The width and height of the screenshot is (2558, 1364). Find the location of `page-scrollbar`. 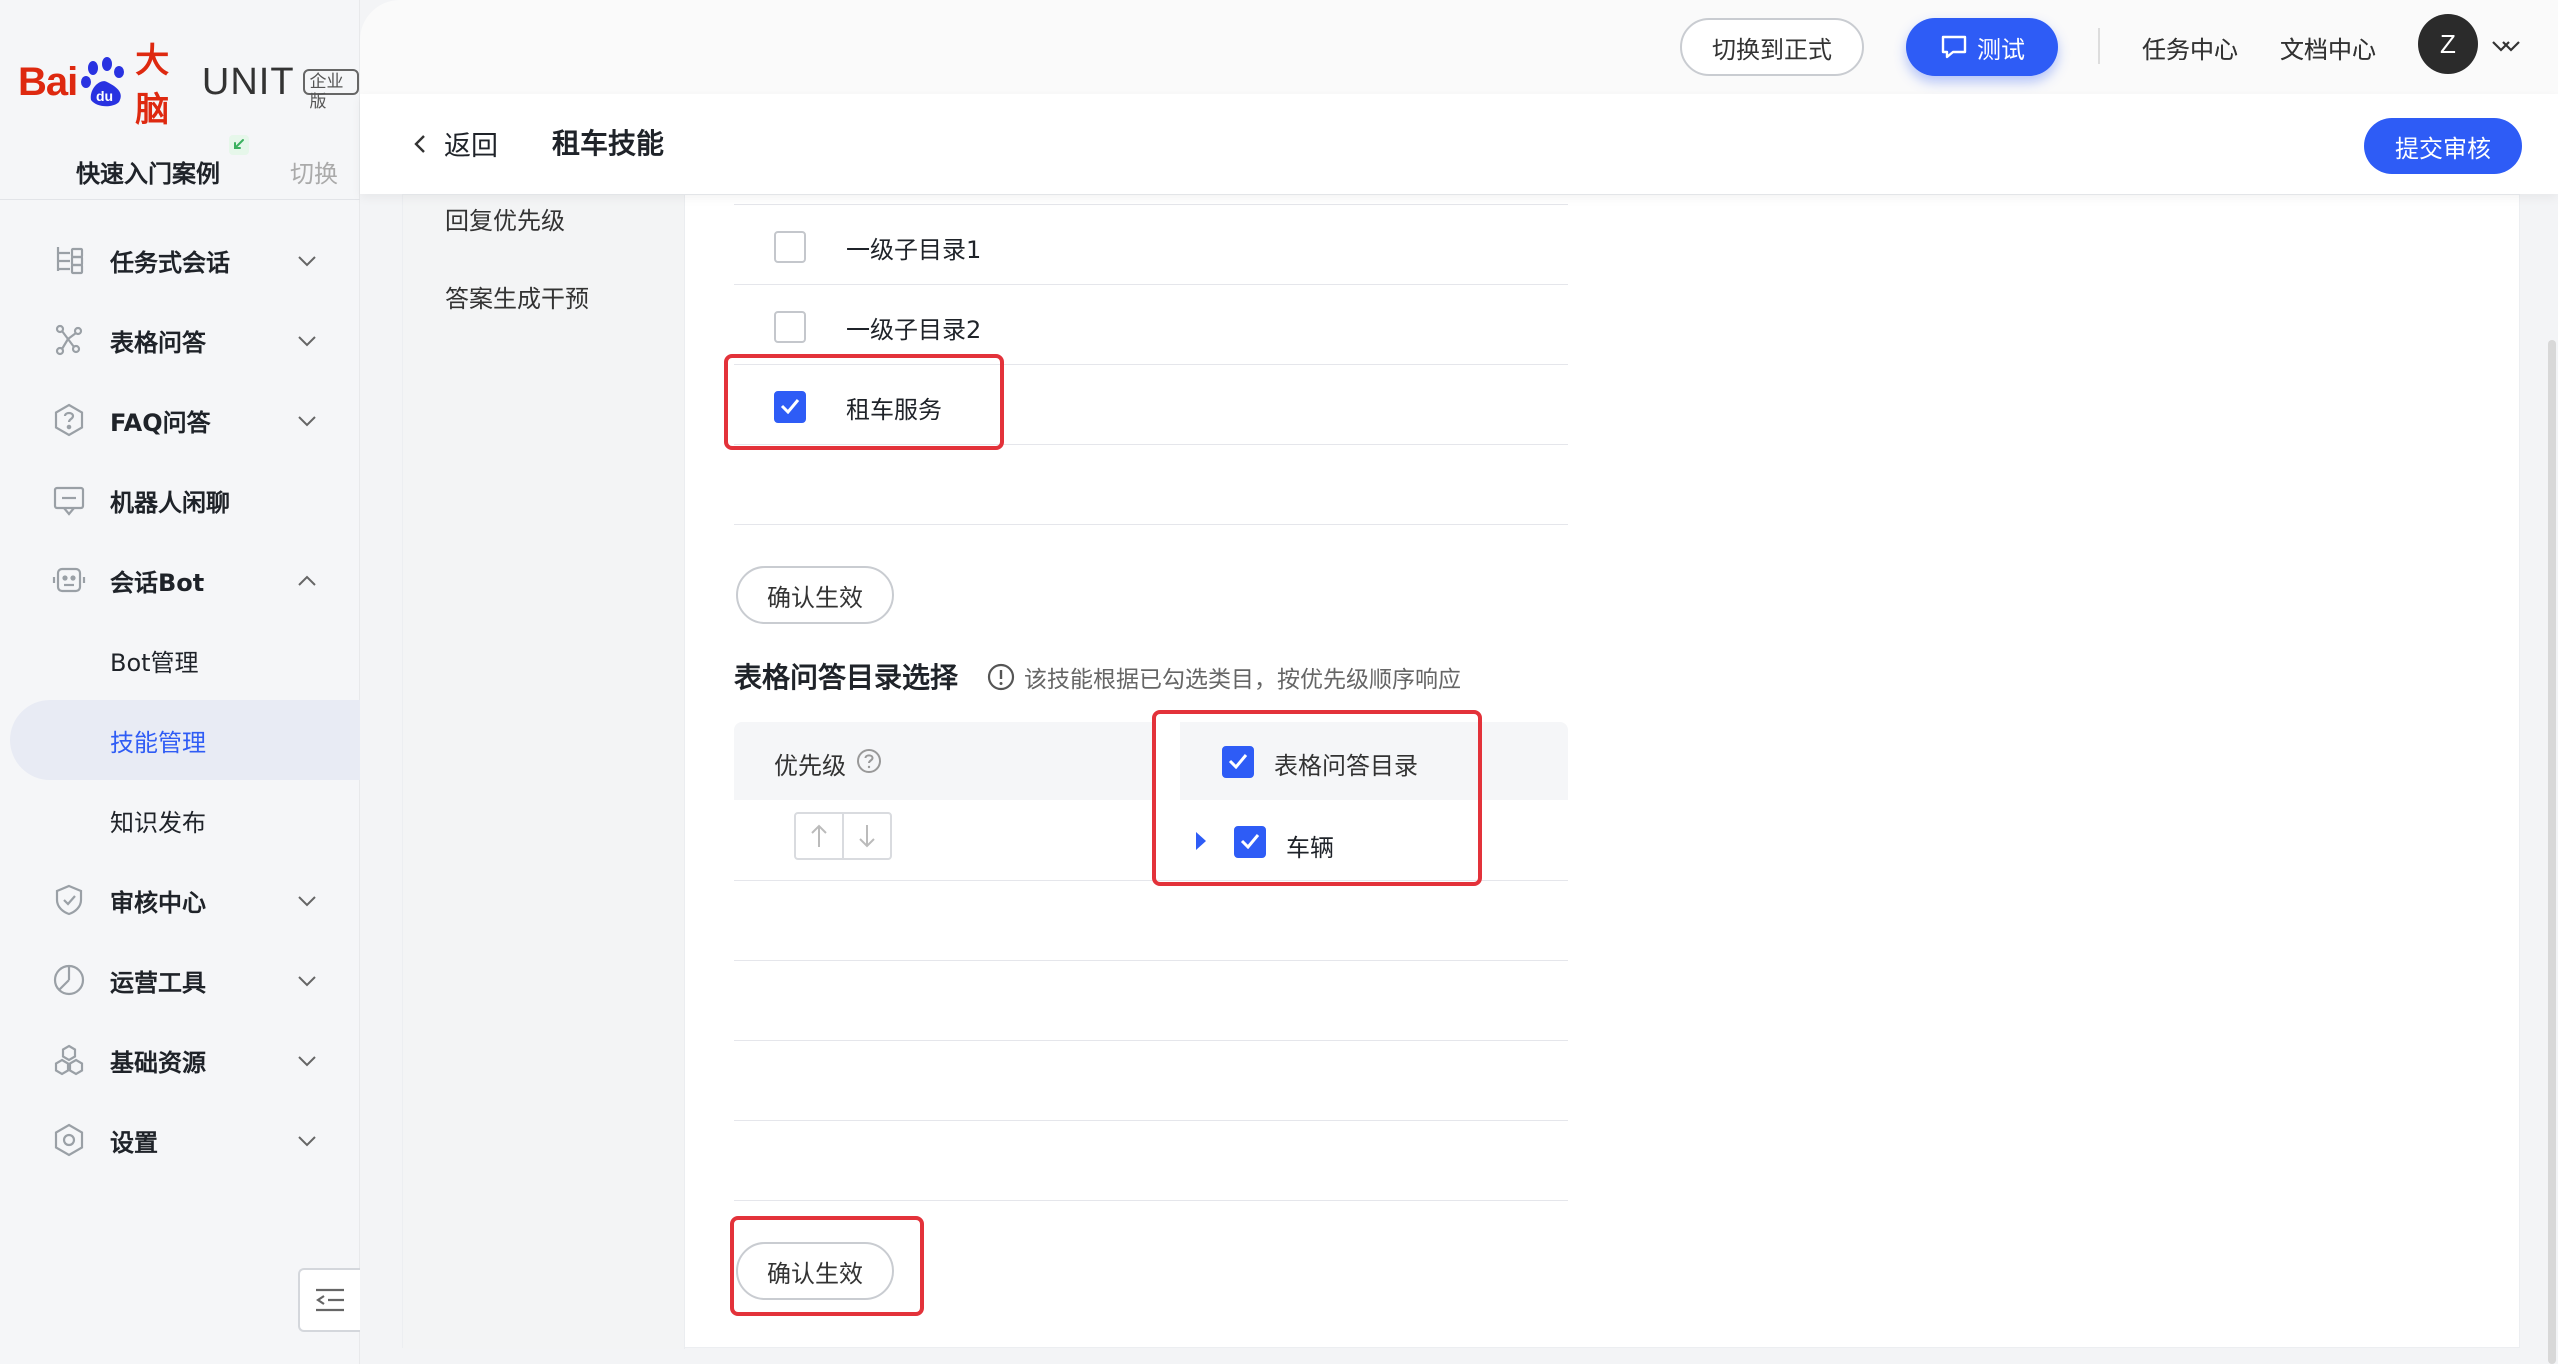

page-scrollbar is located at coordinates (2552, 852).